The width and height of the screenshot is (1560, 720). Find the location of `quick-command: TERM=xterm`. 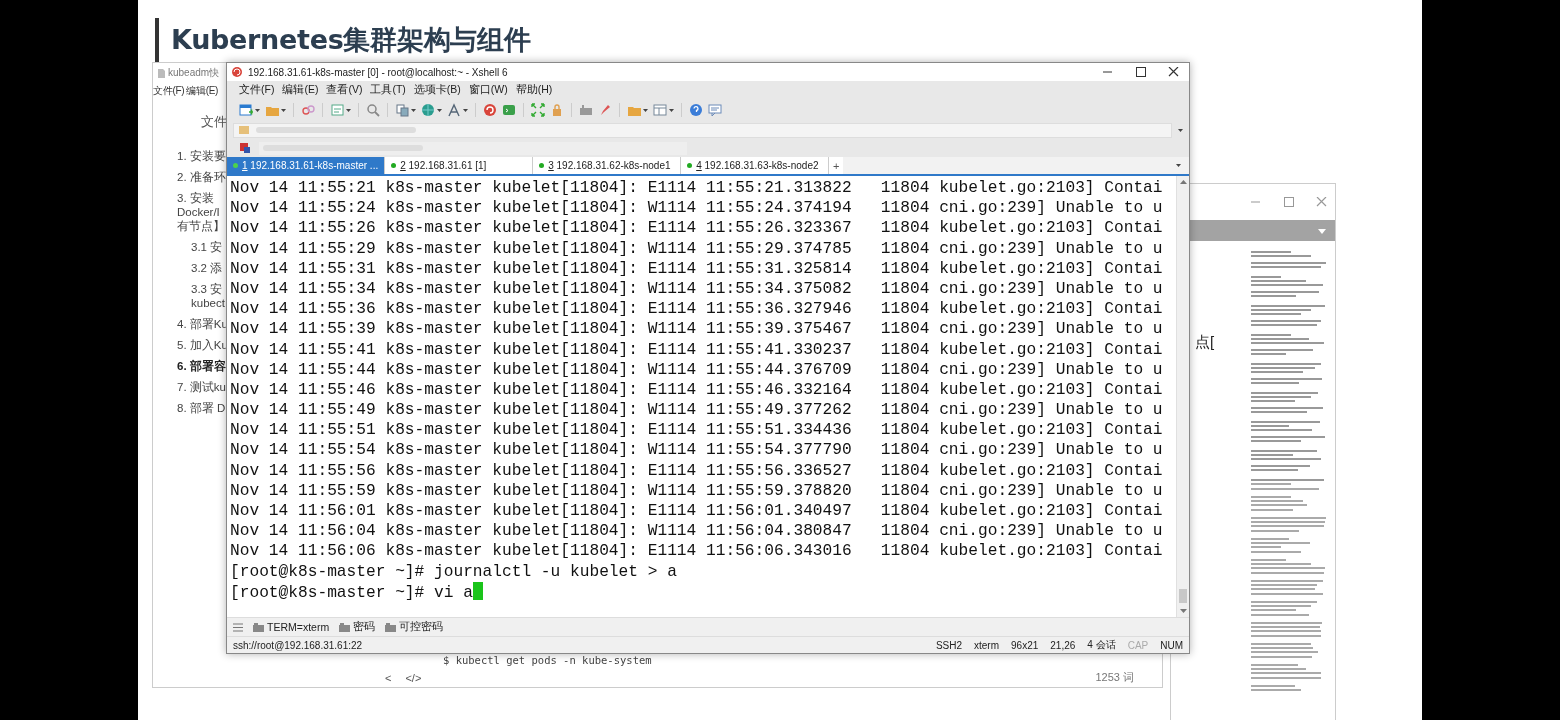

quick-command: TERM=xterm is located at coordinates (291, 627).